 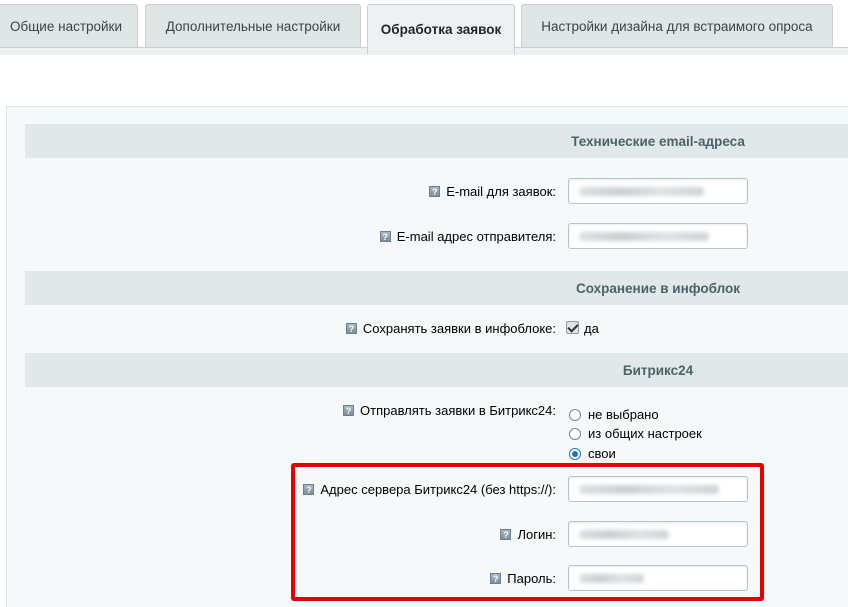 I want to click on password-input, so click(x=658, y=578).